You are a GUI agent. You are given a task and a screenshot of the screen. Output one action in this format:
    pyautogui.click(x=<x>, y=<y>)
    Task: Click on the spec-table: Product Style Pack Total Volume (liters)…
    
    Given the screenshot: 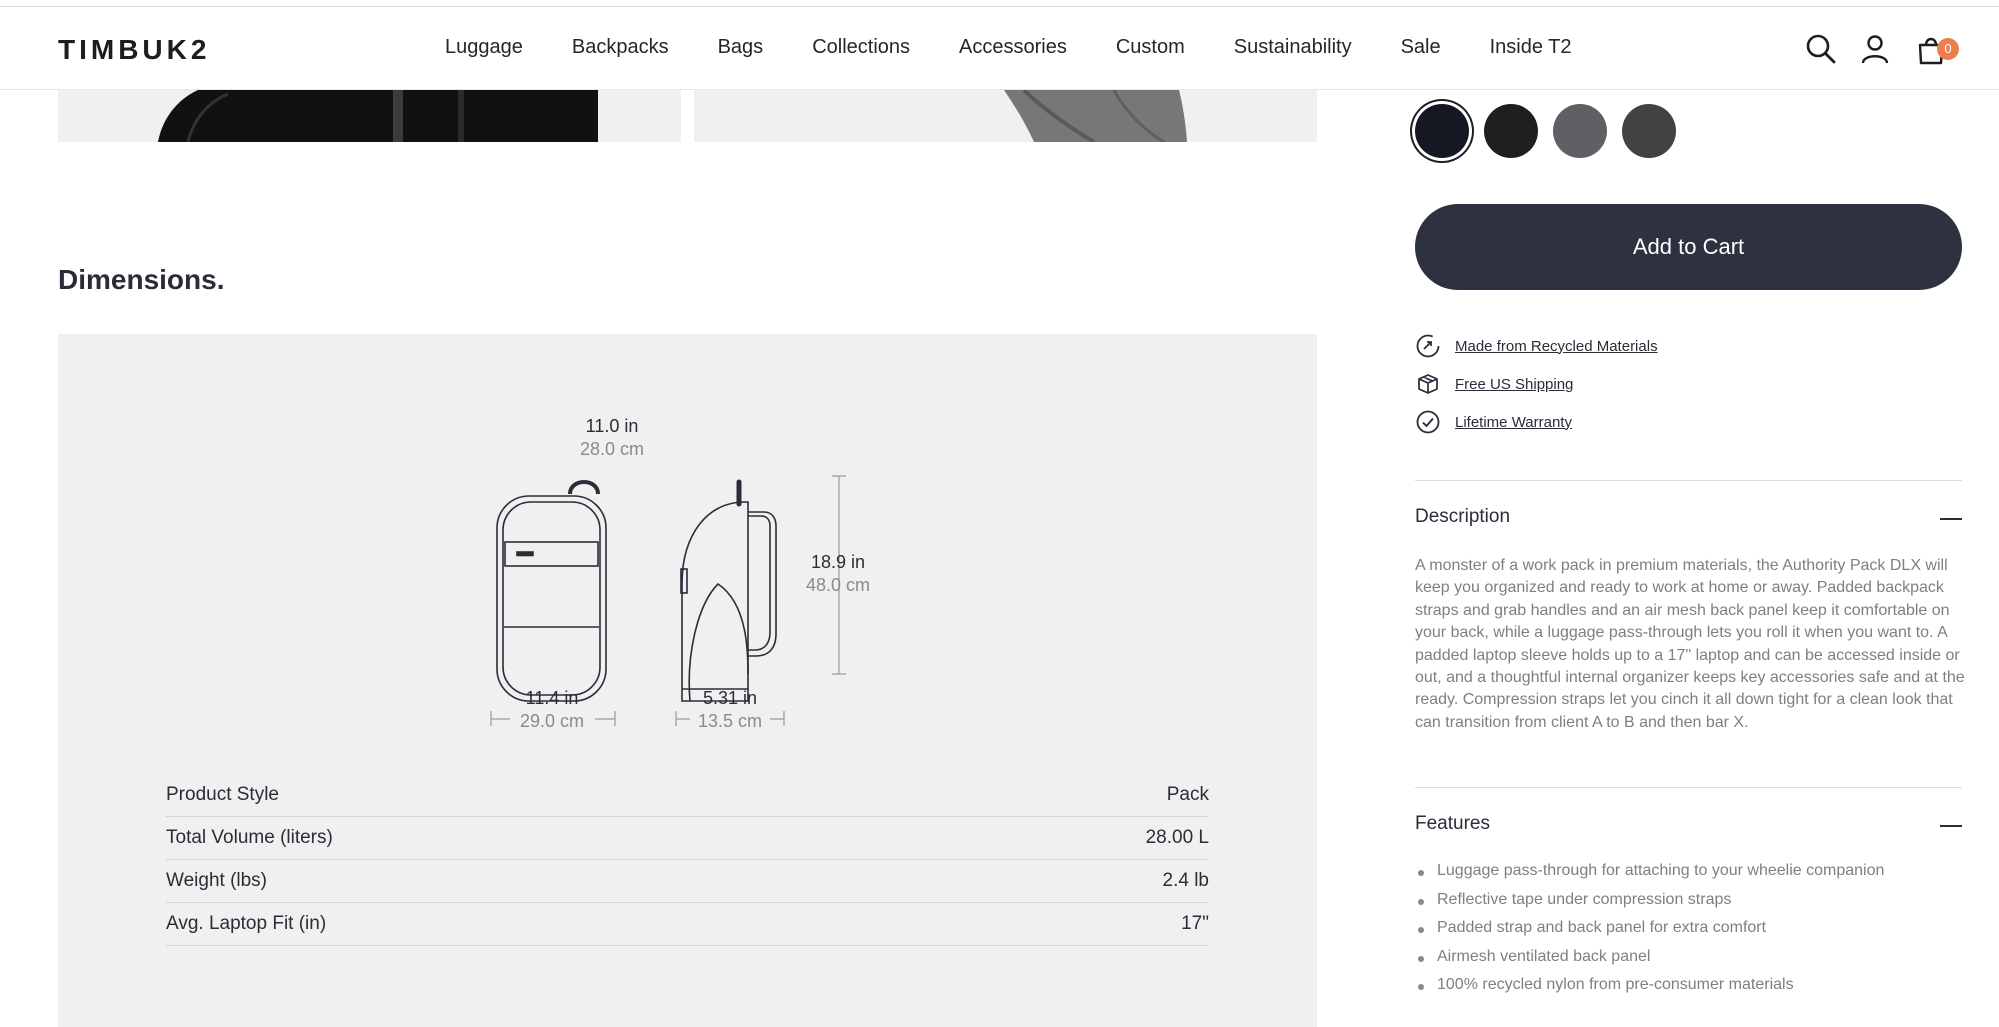 What is the action you would take?
    pyautogui.click(x=687, y=860)
    